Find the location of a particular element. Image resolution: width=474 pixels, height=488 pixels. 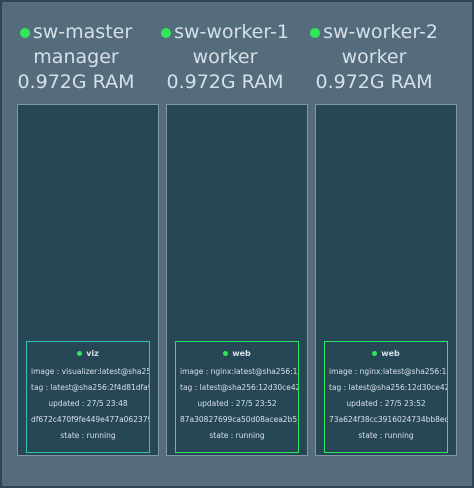

node-name: sw-master is located at coordinates (82, 32).